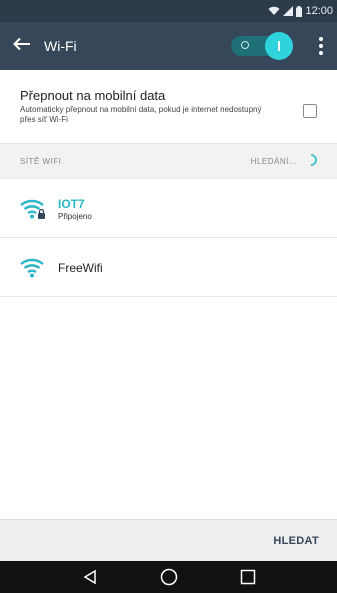  Describe the element at coordinates (168, 268) in the screenshot. I see `network-item-freewifi: FreeWifi` at that location.